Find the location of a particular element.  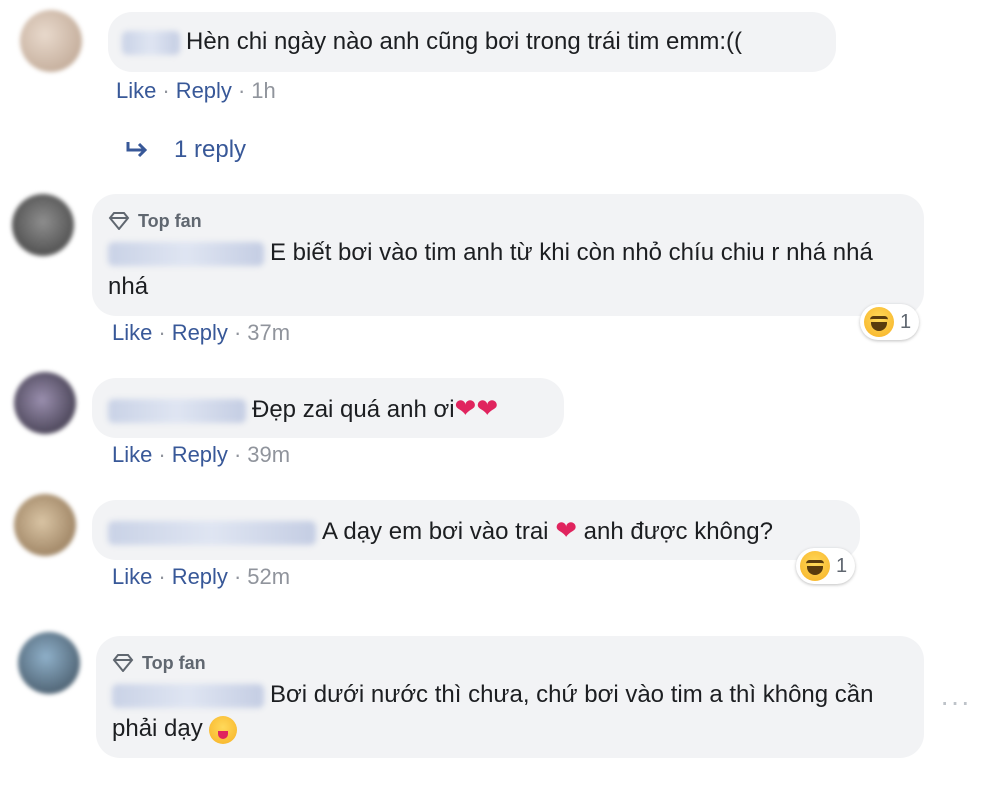

comment-time: 1h is located at coordinates (263, 91).